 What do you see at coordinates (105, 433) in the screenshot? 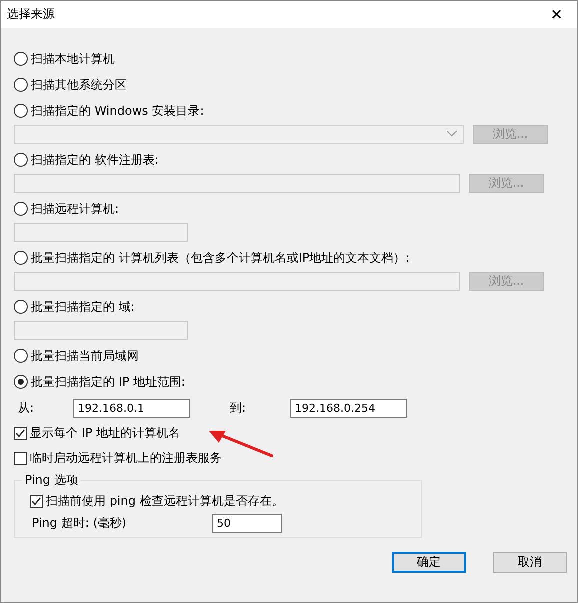
I see `checkbox-label: 显示每个 IP 地址的计算机名` at bounding box center [105, 433].